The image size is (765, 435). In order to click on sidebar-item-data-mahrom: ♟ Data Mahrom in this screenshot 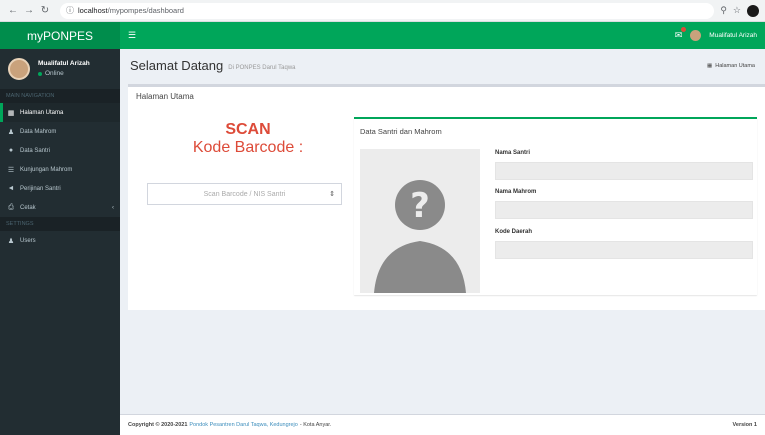, I will do `click(60, 131)`.